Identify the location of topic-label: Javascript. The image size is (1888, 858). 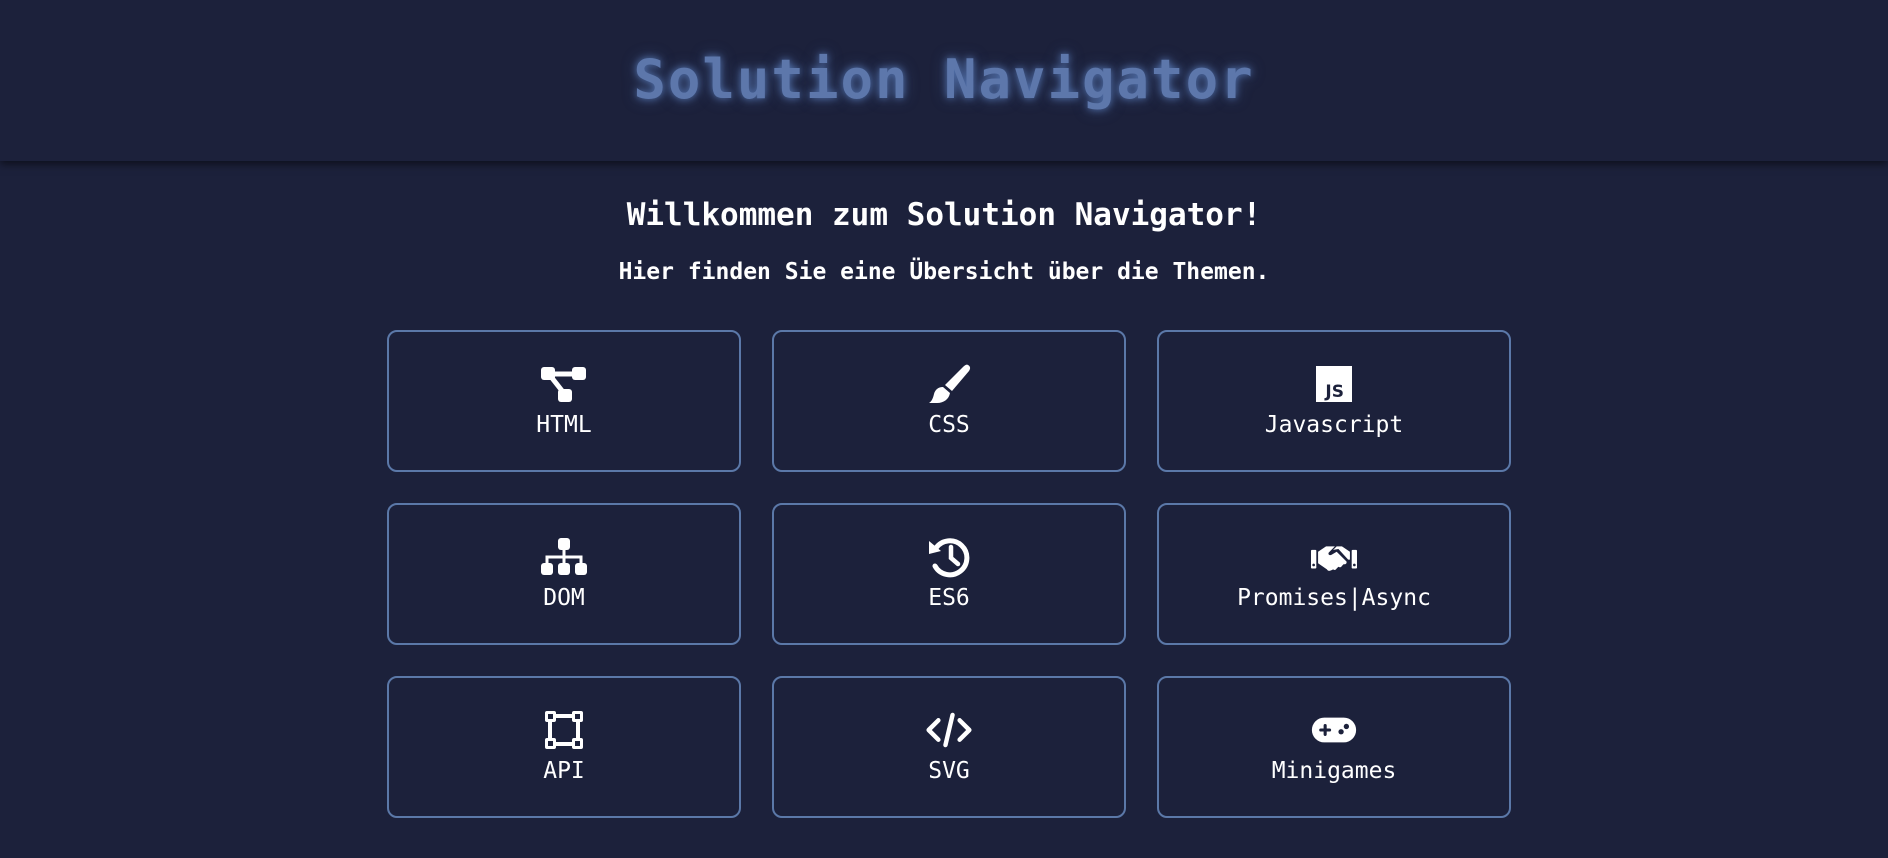
(1334, 425).